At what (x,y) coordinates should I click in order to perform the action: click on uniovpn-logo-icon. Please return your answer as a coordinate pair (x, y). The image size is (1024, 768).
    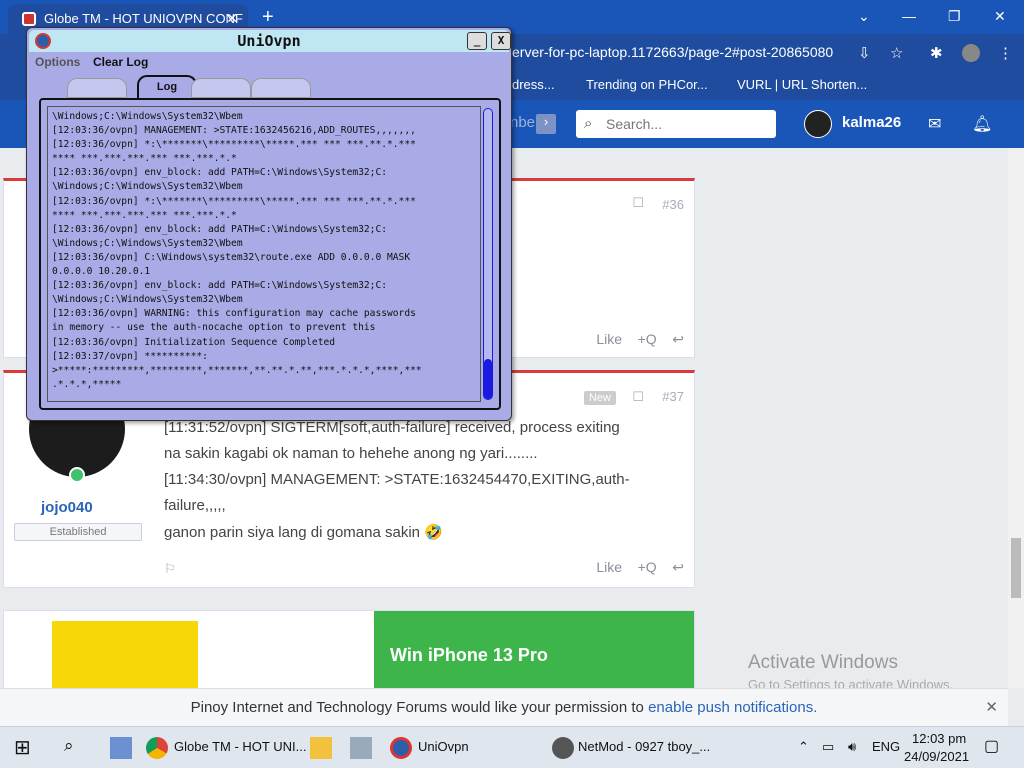
    Looking at the image, I should click on (43, 41).